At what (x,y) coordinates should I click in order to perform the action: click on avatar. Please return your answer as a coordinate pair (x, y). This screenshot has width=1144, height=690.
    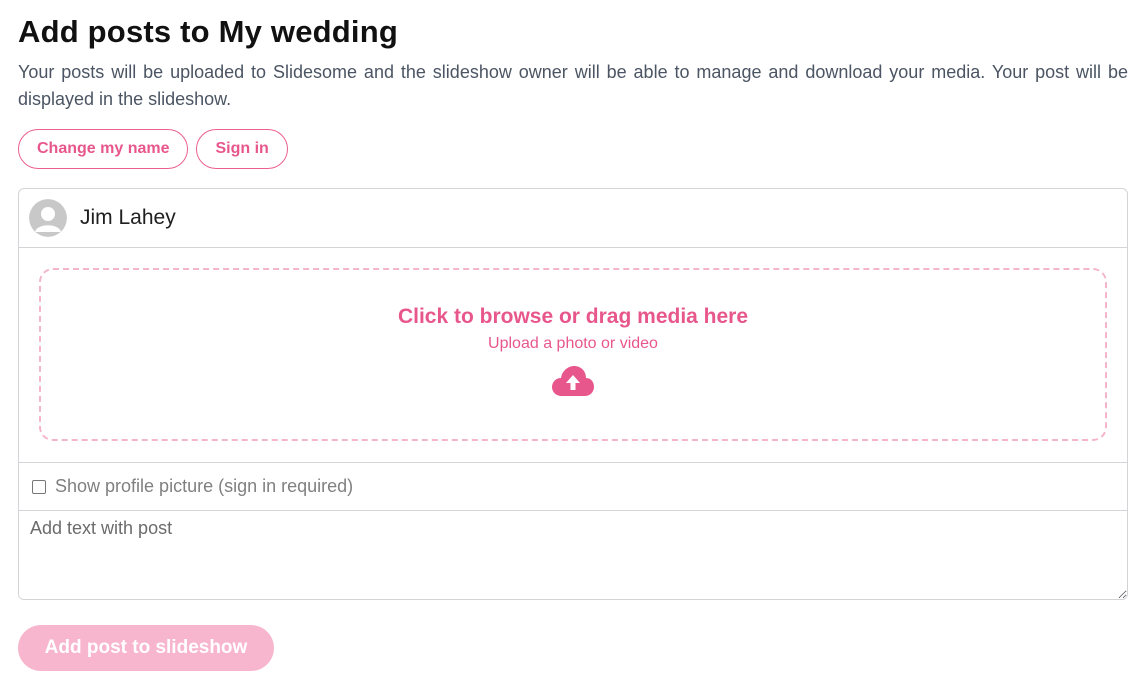
    Looking at the image, I should click on (48, 218).